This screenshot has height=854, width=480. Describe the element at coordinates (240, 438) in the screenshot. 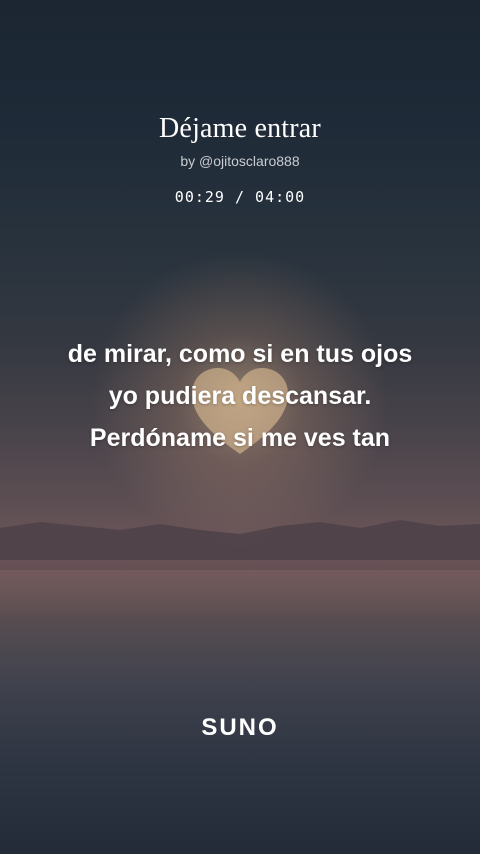

I see `lyric-line: Perdóname si me ves tan` at that location.